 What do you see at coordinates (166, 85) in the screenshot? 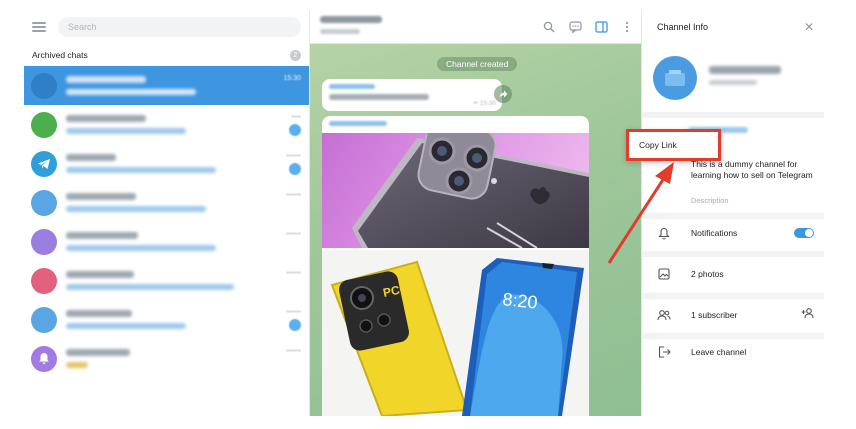
I see `chat-item-active-channel: 15:30` at bounding box center [166, 85].